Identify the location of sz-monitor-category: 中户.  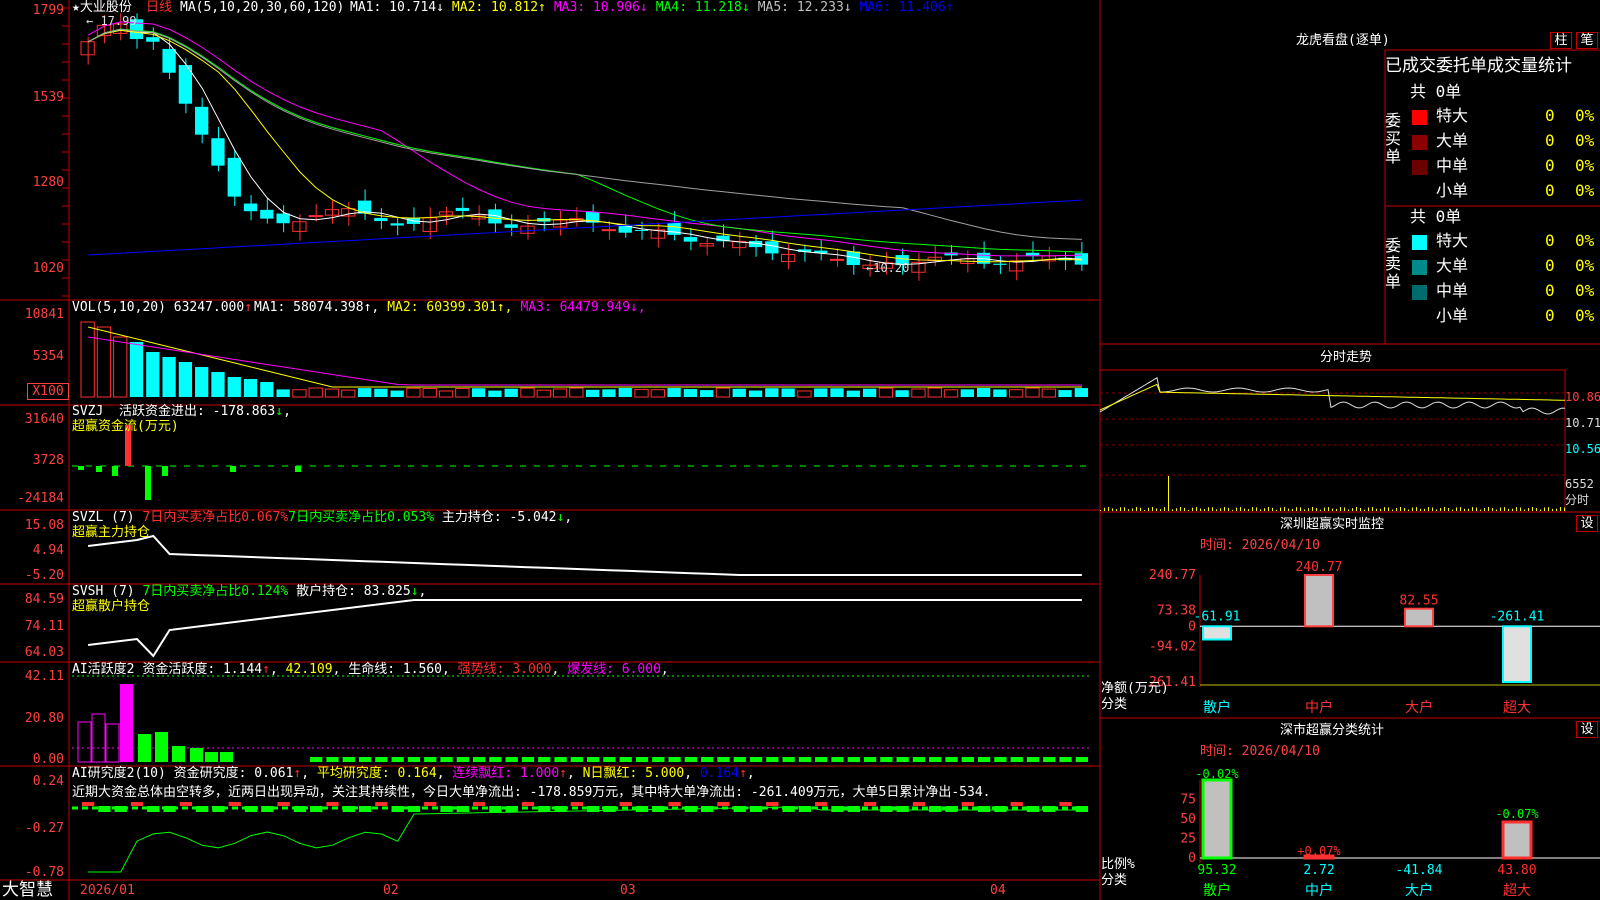
(1319, 707).